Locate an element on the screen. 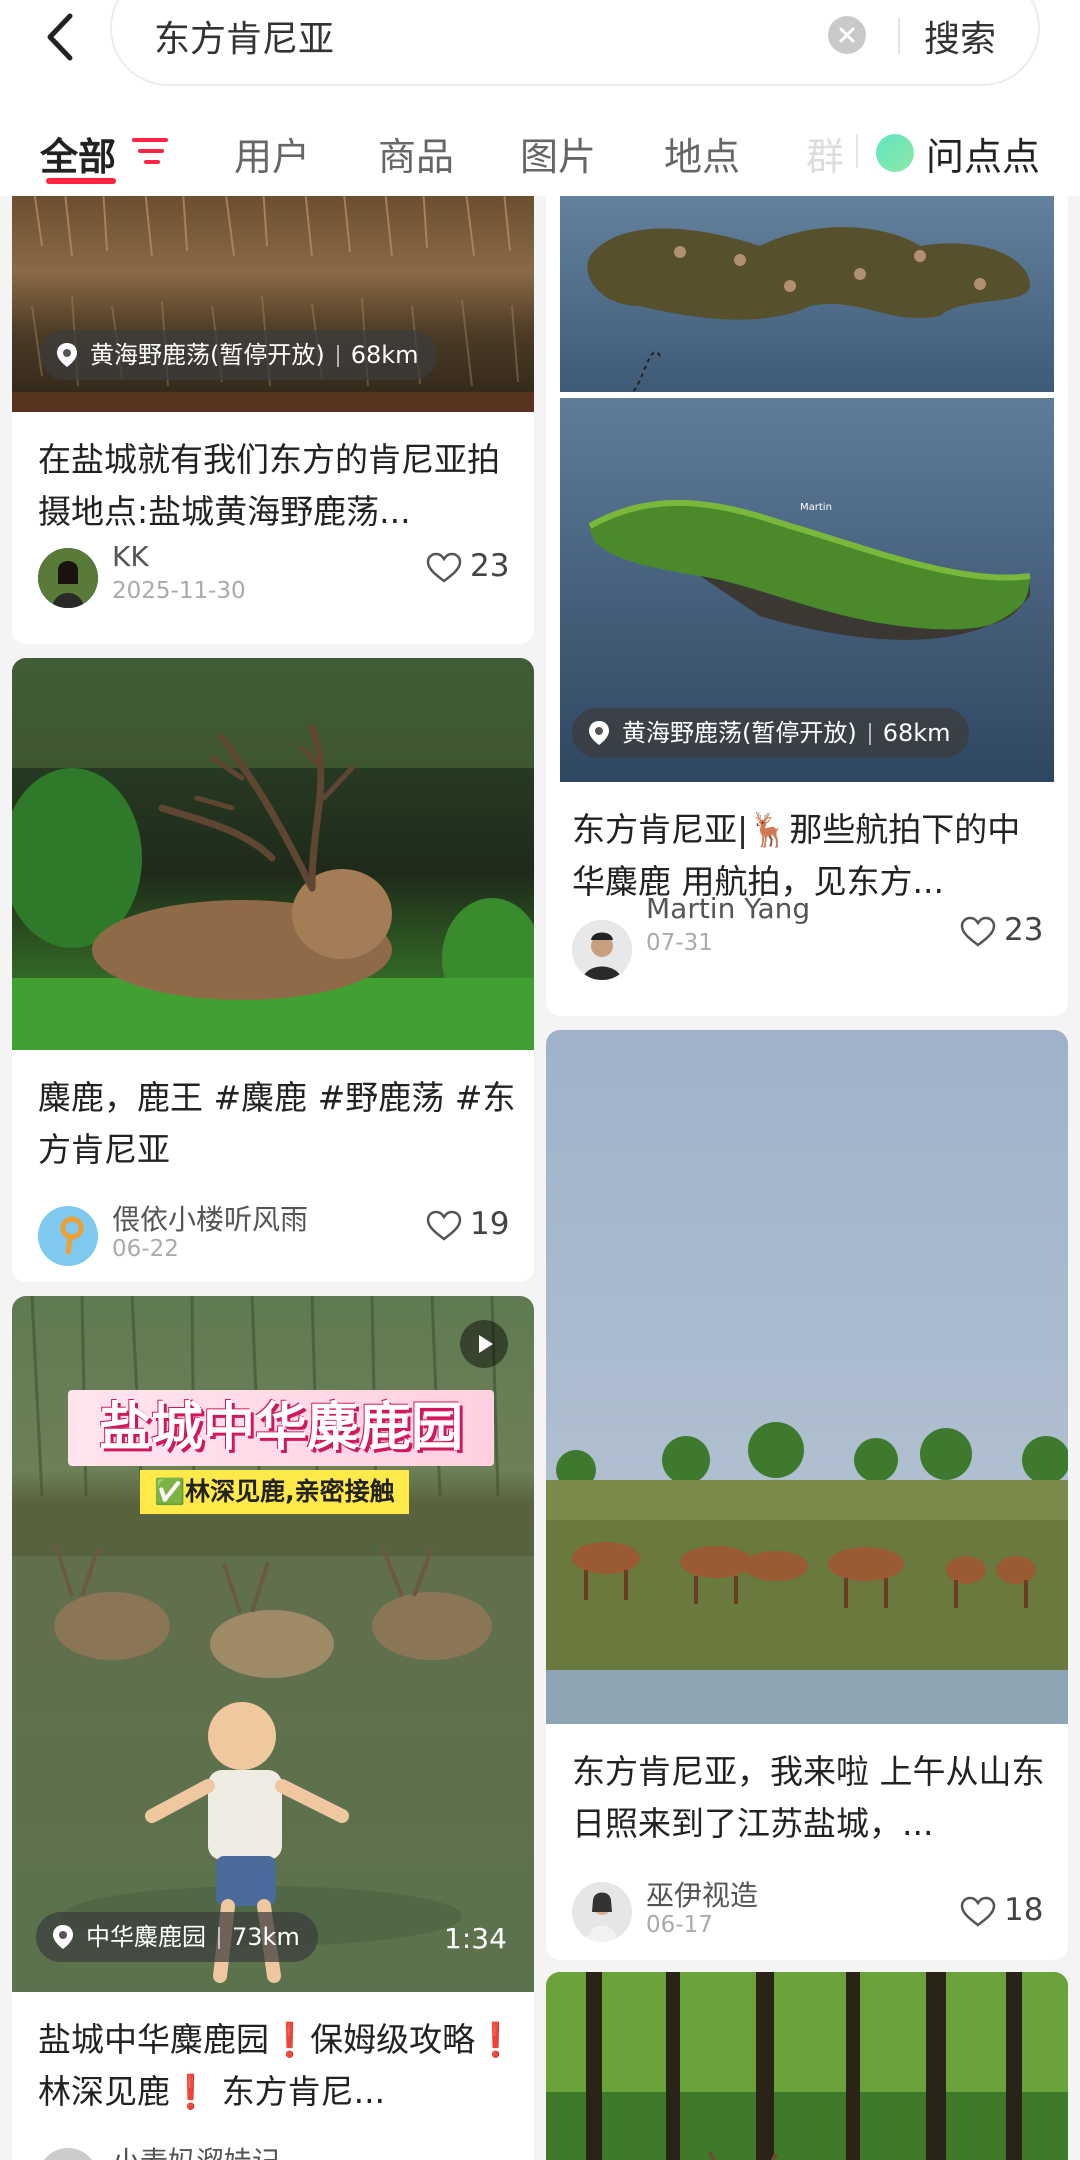  back-arrow-icon is located at coordinates (60, 37).